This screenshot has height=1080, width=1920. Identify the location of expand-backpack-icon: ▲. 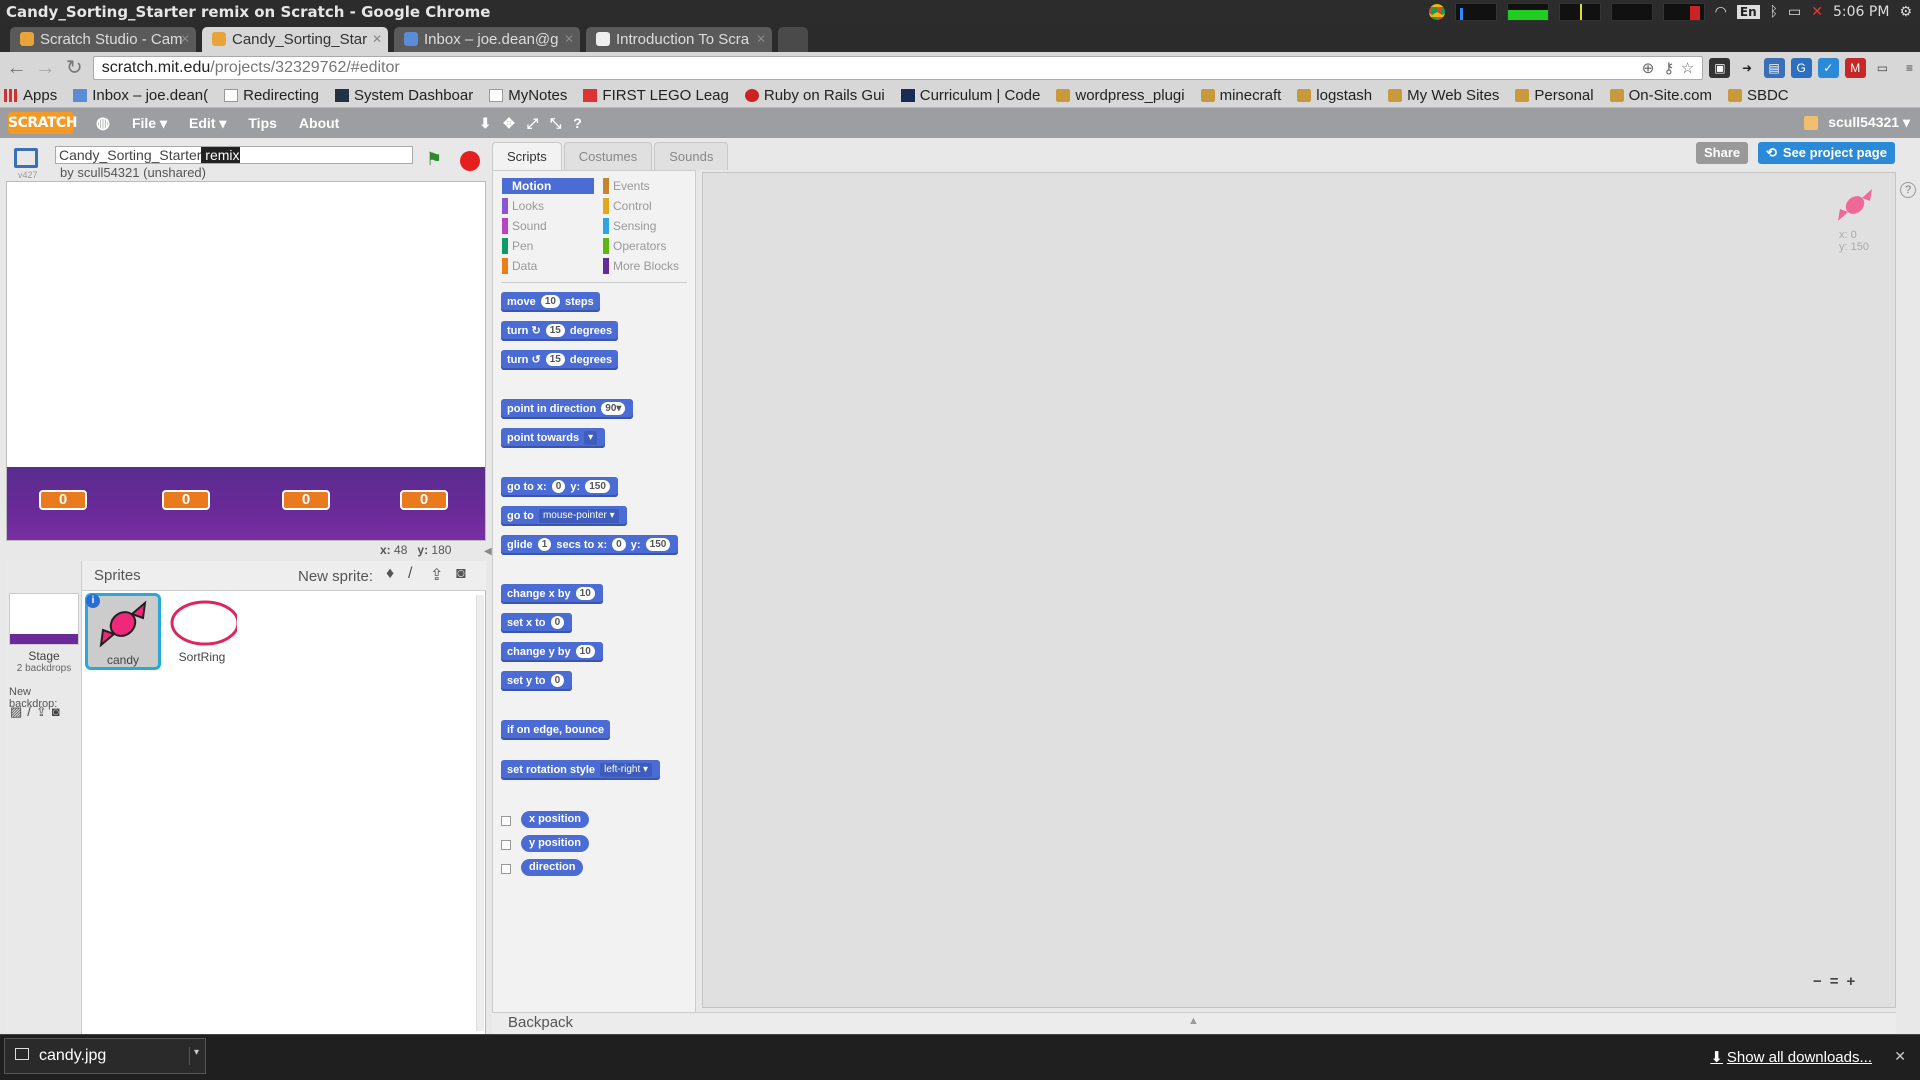
(1193, 1021).